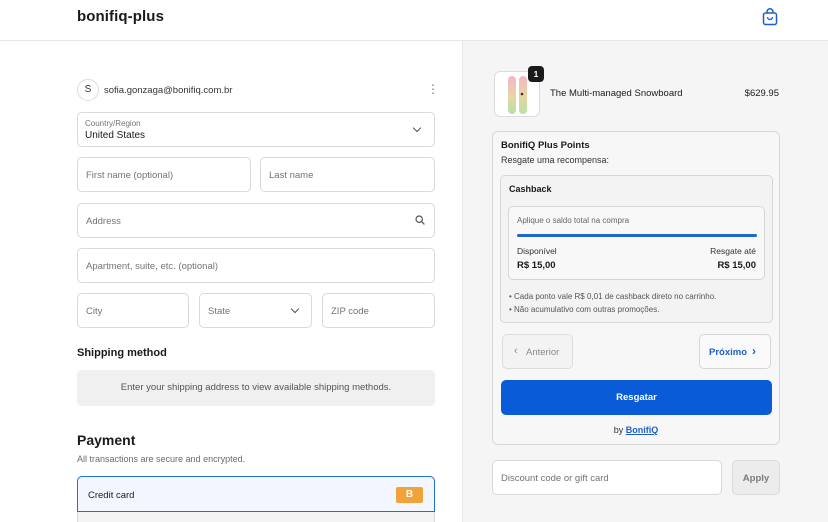 The height and width of the screenshot is (522, 828). What do you see at coordinates (636, 397) in the screenshot?
I see `redeem-button: Resgatar` at bounding box center [636, 397].